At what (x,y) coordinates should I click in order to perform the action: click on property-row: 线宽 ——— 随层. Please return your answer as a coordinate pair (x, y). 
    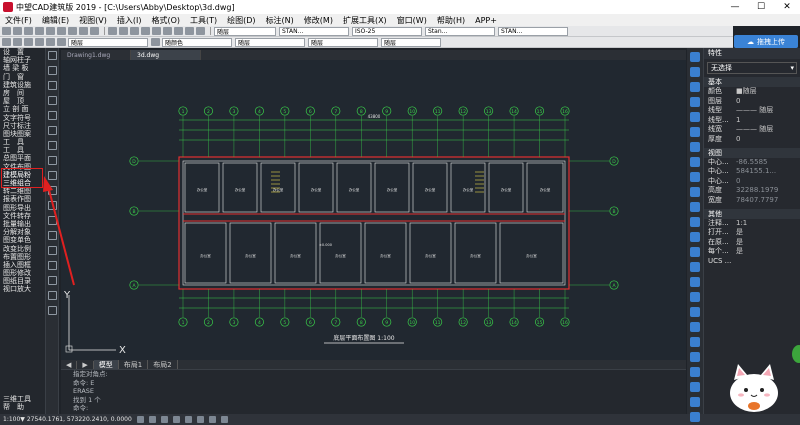
    Looking at the image, I should click on (752, 130).